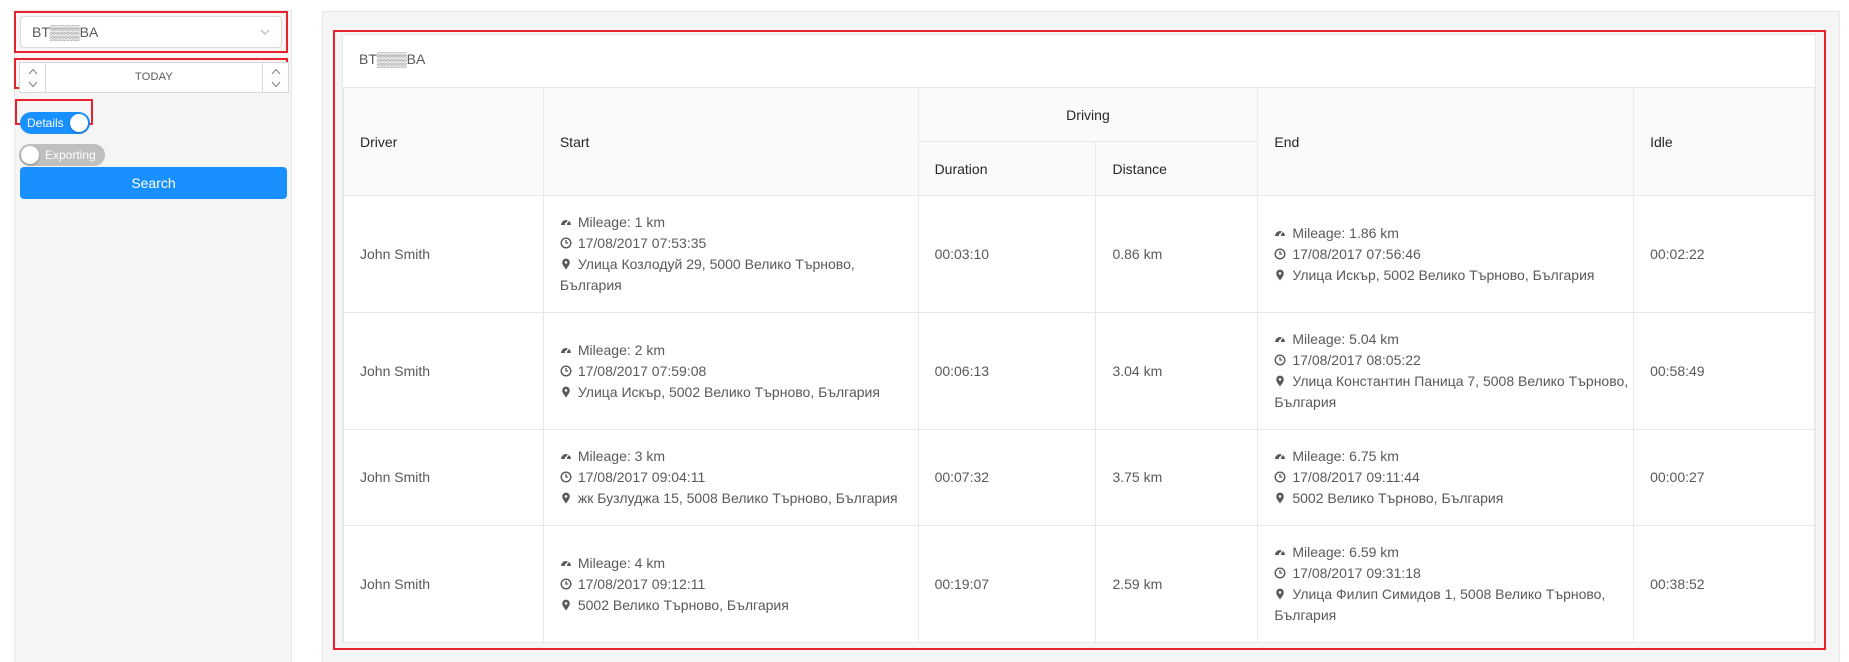 This screenshot has height=662, width=1849. I want to click on date-range-picker: TODAY, so click(154, 77).